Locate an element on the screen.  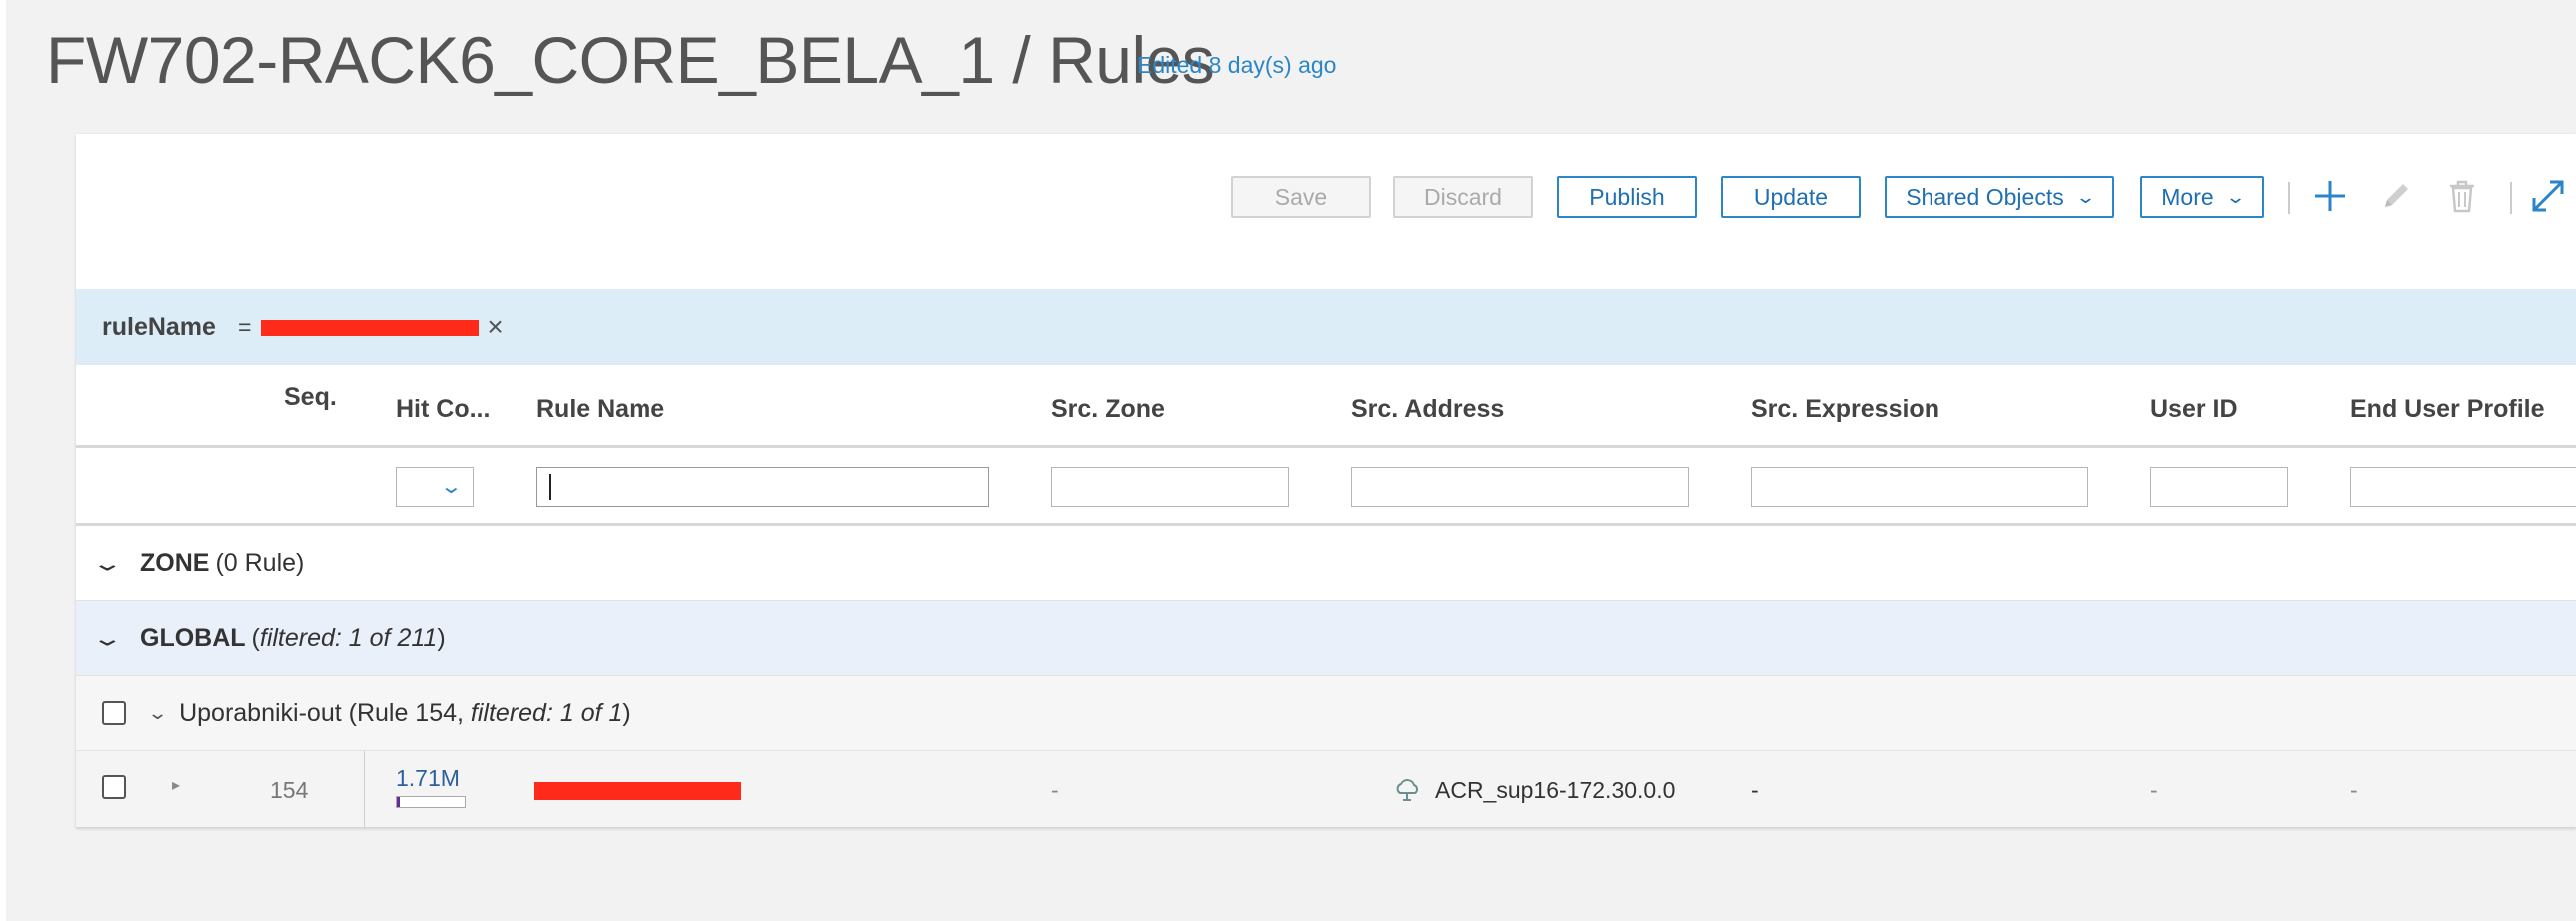
group-count: (filtered: 1 of 211) is located at coordinates (348, 637).